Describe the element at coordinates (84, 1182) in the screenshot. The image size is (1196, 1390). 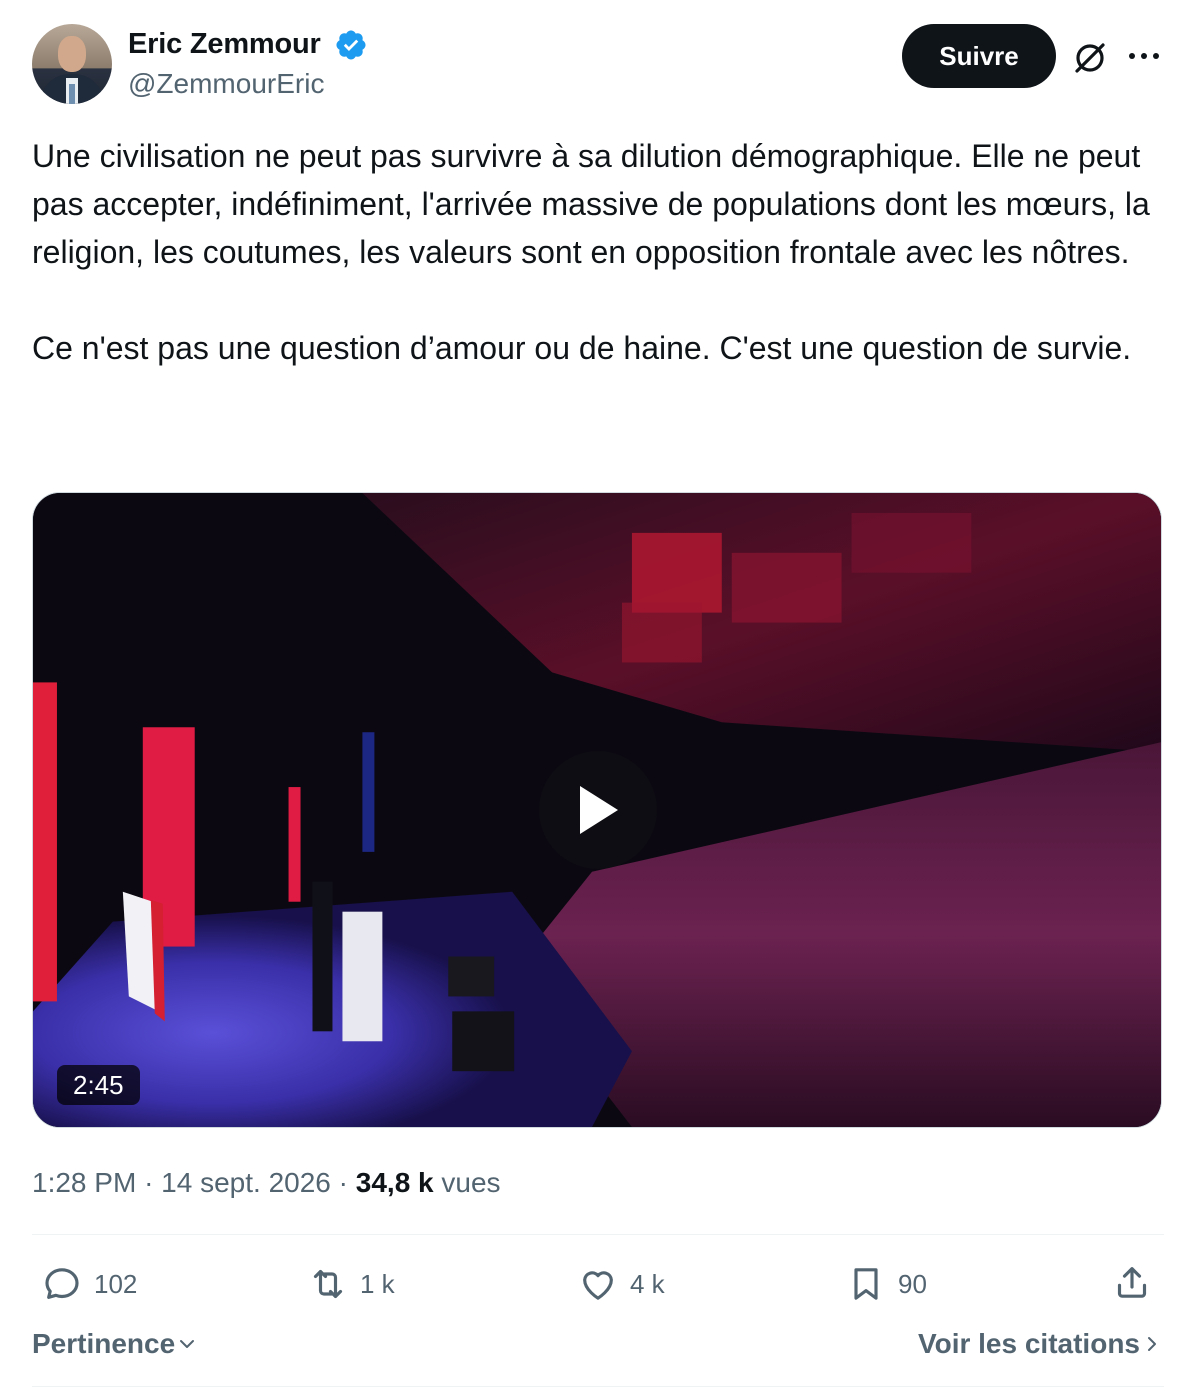
I see `tweet-time: 1:28 PM` at that location.